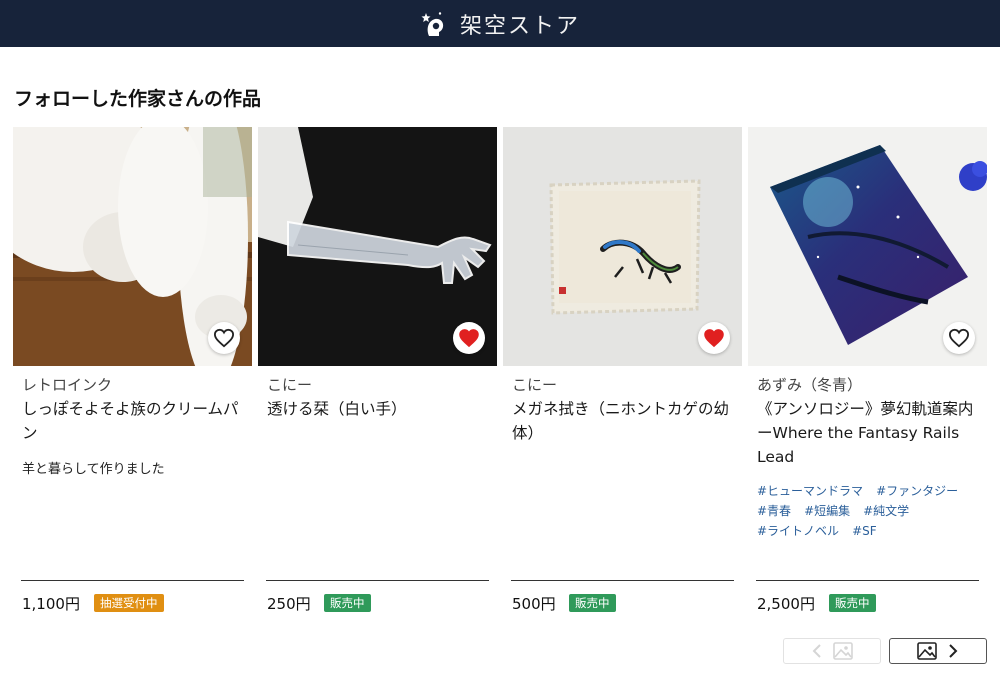  Describe the element at coordinates (816, 651) in the screenshot. I see `chevron-left-icon` at that location.